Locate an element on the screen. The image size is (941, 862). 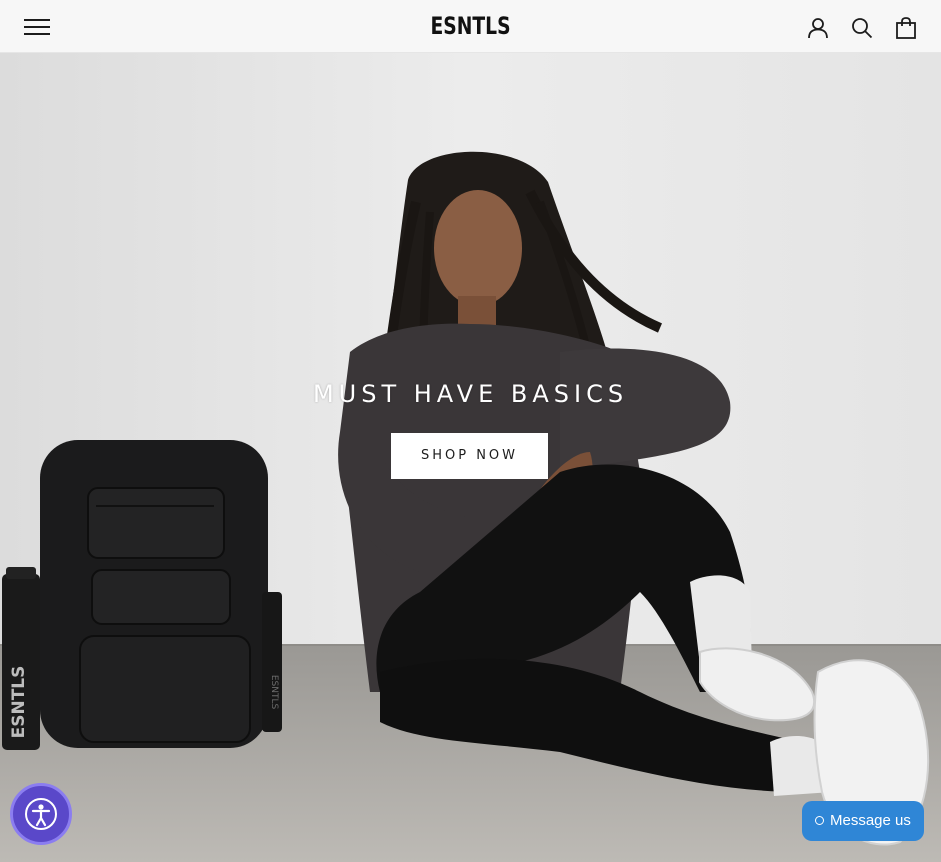
search-icon is located at coordinates (862, 28).